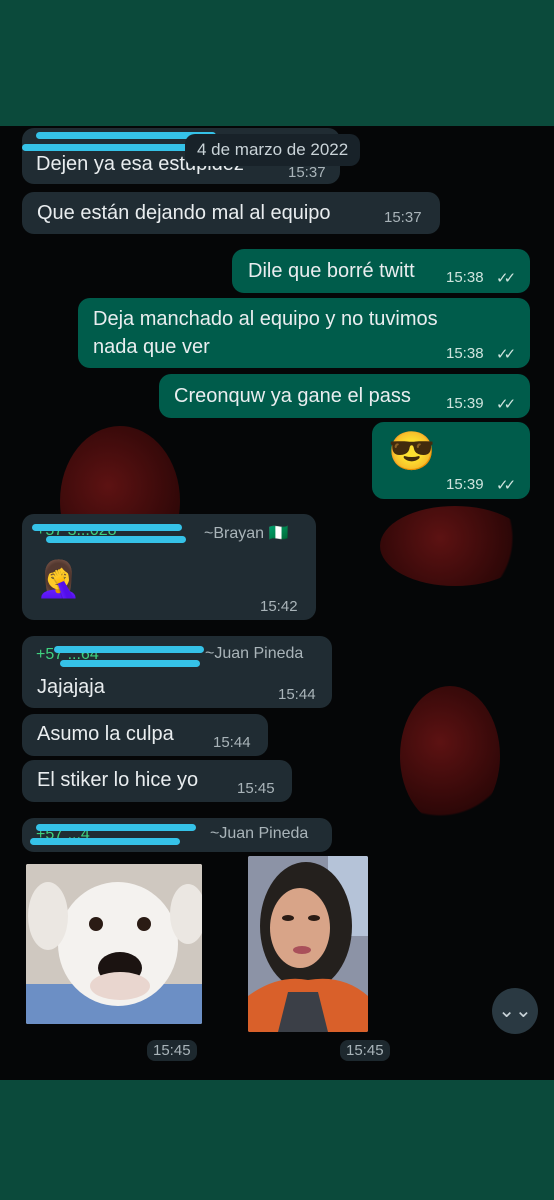 The height and width of the screenshot is (1200, 554). I want to click on sunglasses-emoji-icon: 😎, so click(412, 452).